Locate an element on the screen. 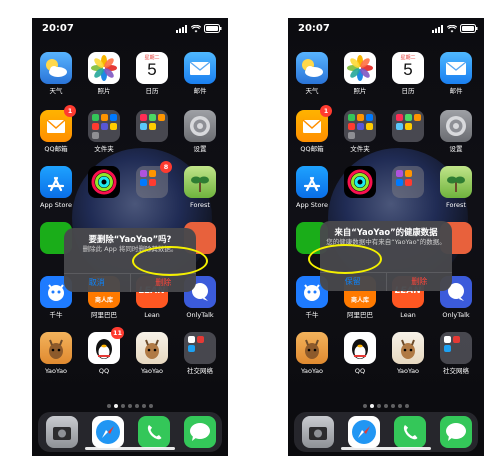 Image resolution: width=500 pixels, height=470 pixels. app-label: Forest is located at coordinates (456, 205).